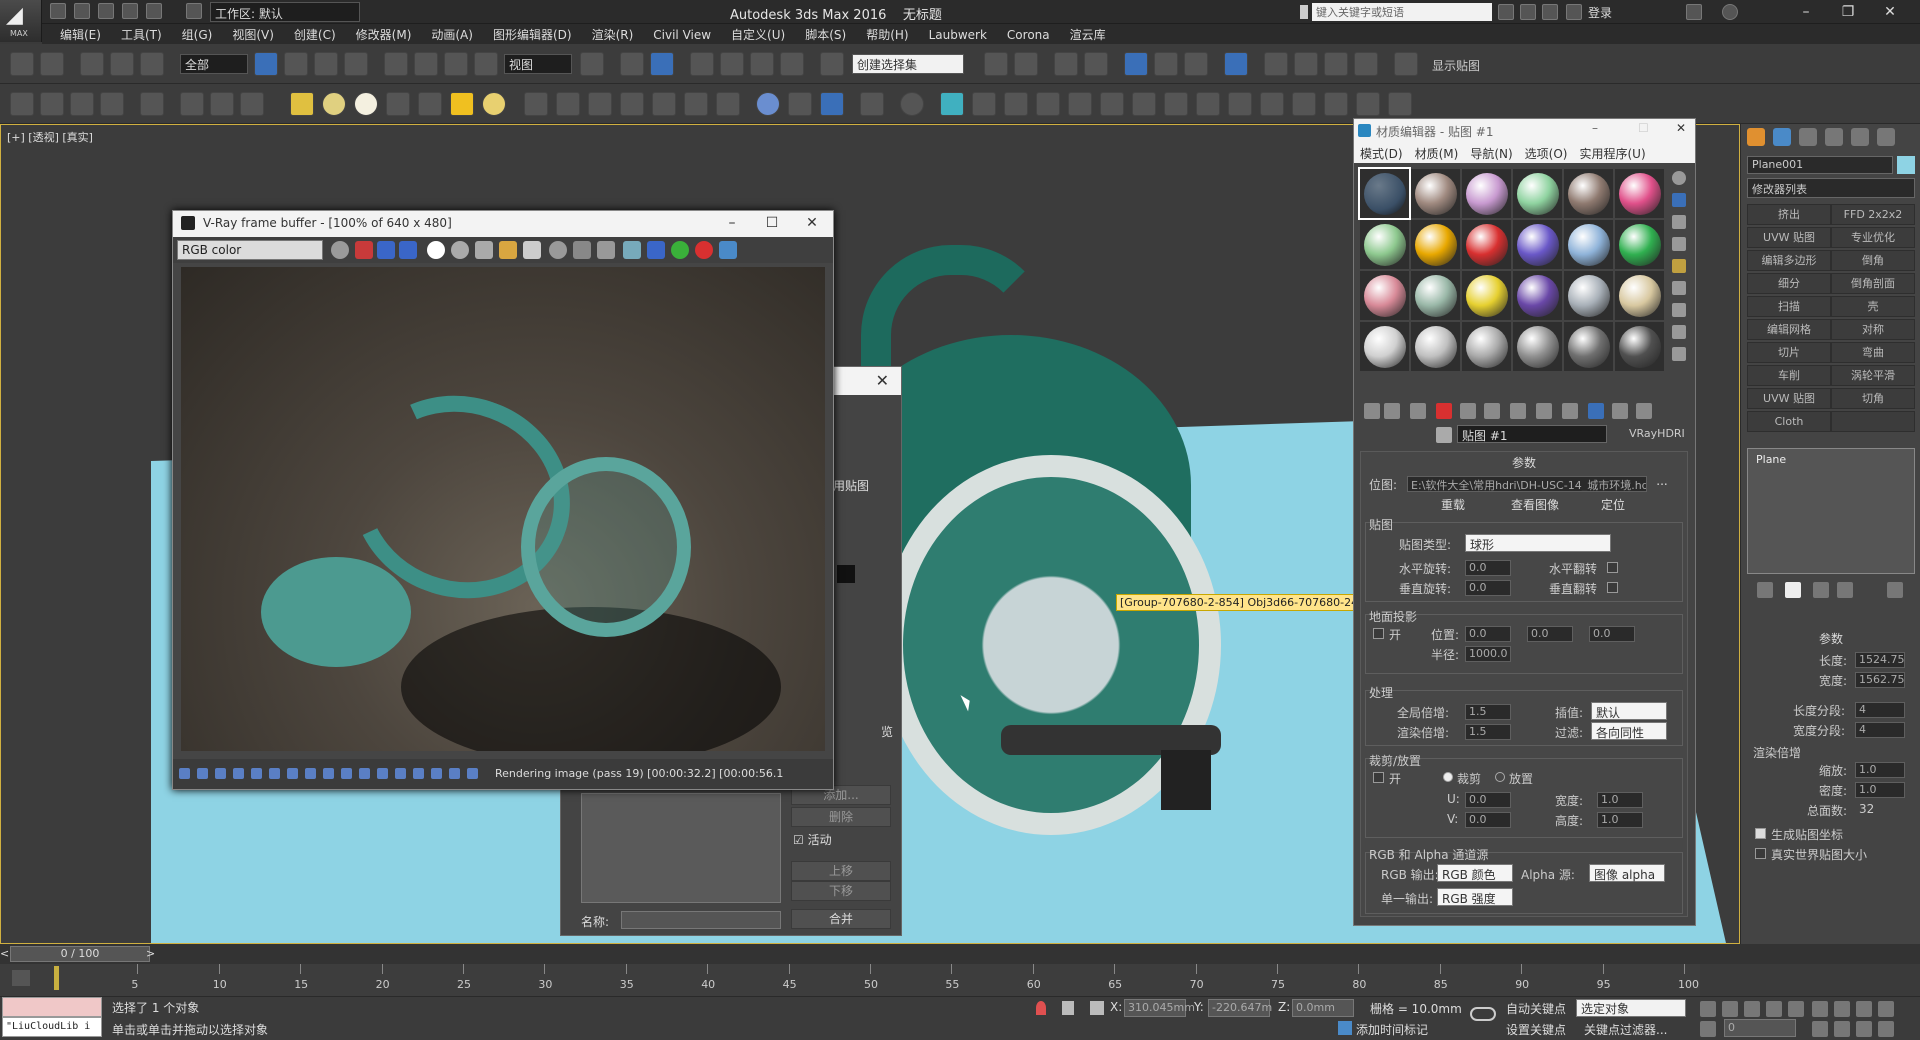 The width and height of the screenshot is (1920, 1040). I want to click on position-z-field: 0.0, so click(1612, 634).